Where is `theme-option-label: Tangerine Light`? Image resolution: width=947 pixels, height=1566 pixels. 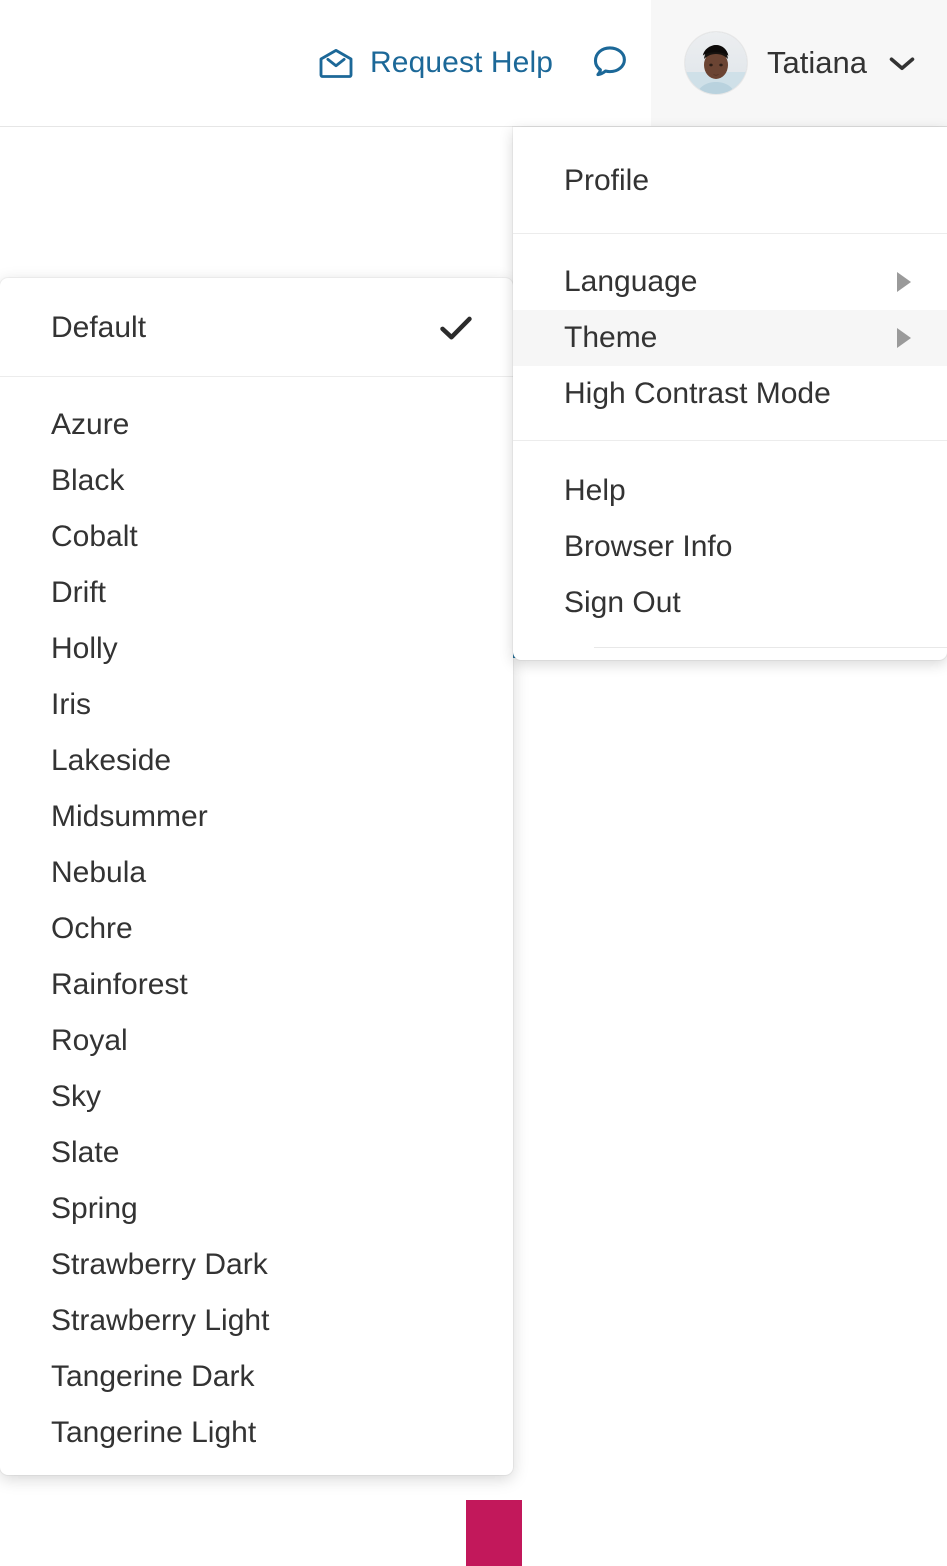 theme-option-label: Tangerine Light is located at coordinates (154, 1432).